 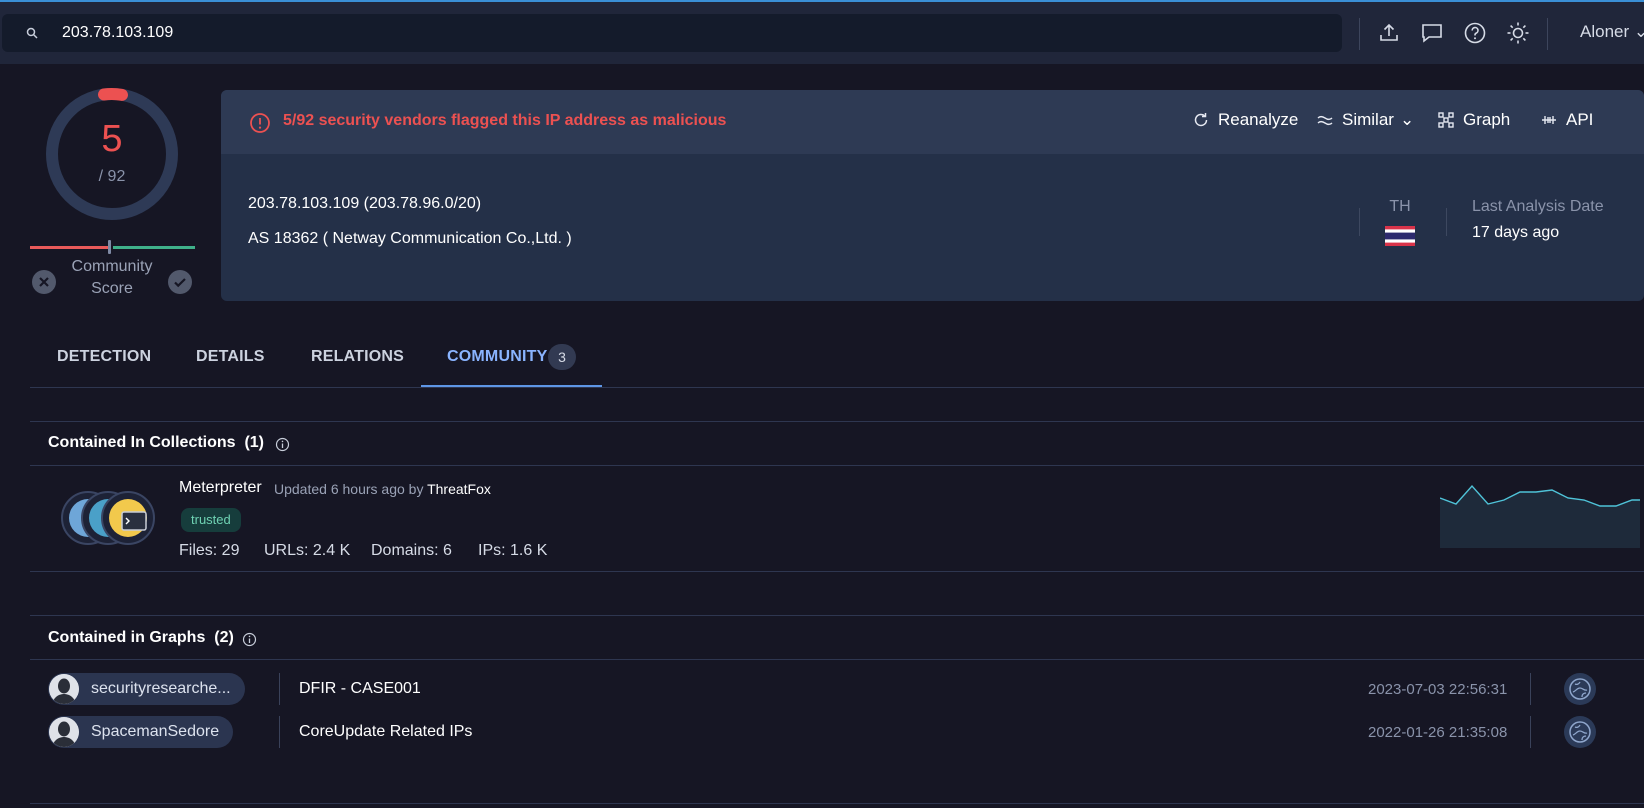 I want to click on collection-files: Files: 29, so click(x=209, y=550).